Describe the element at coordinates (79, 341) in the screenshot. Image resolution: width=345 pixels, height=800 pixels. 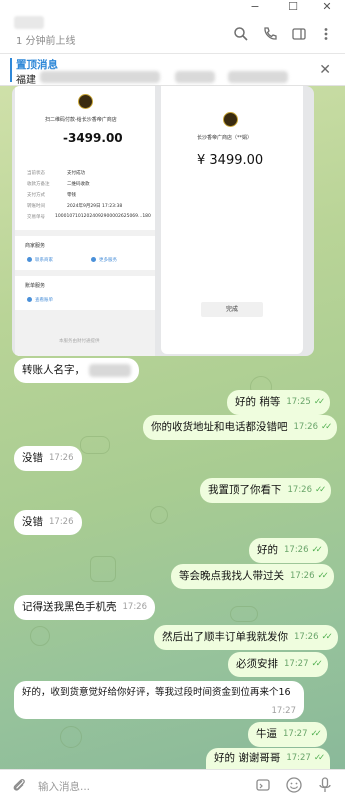
I see `receipt-footer: 本服务由财付通提供` at that location.